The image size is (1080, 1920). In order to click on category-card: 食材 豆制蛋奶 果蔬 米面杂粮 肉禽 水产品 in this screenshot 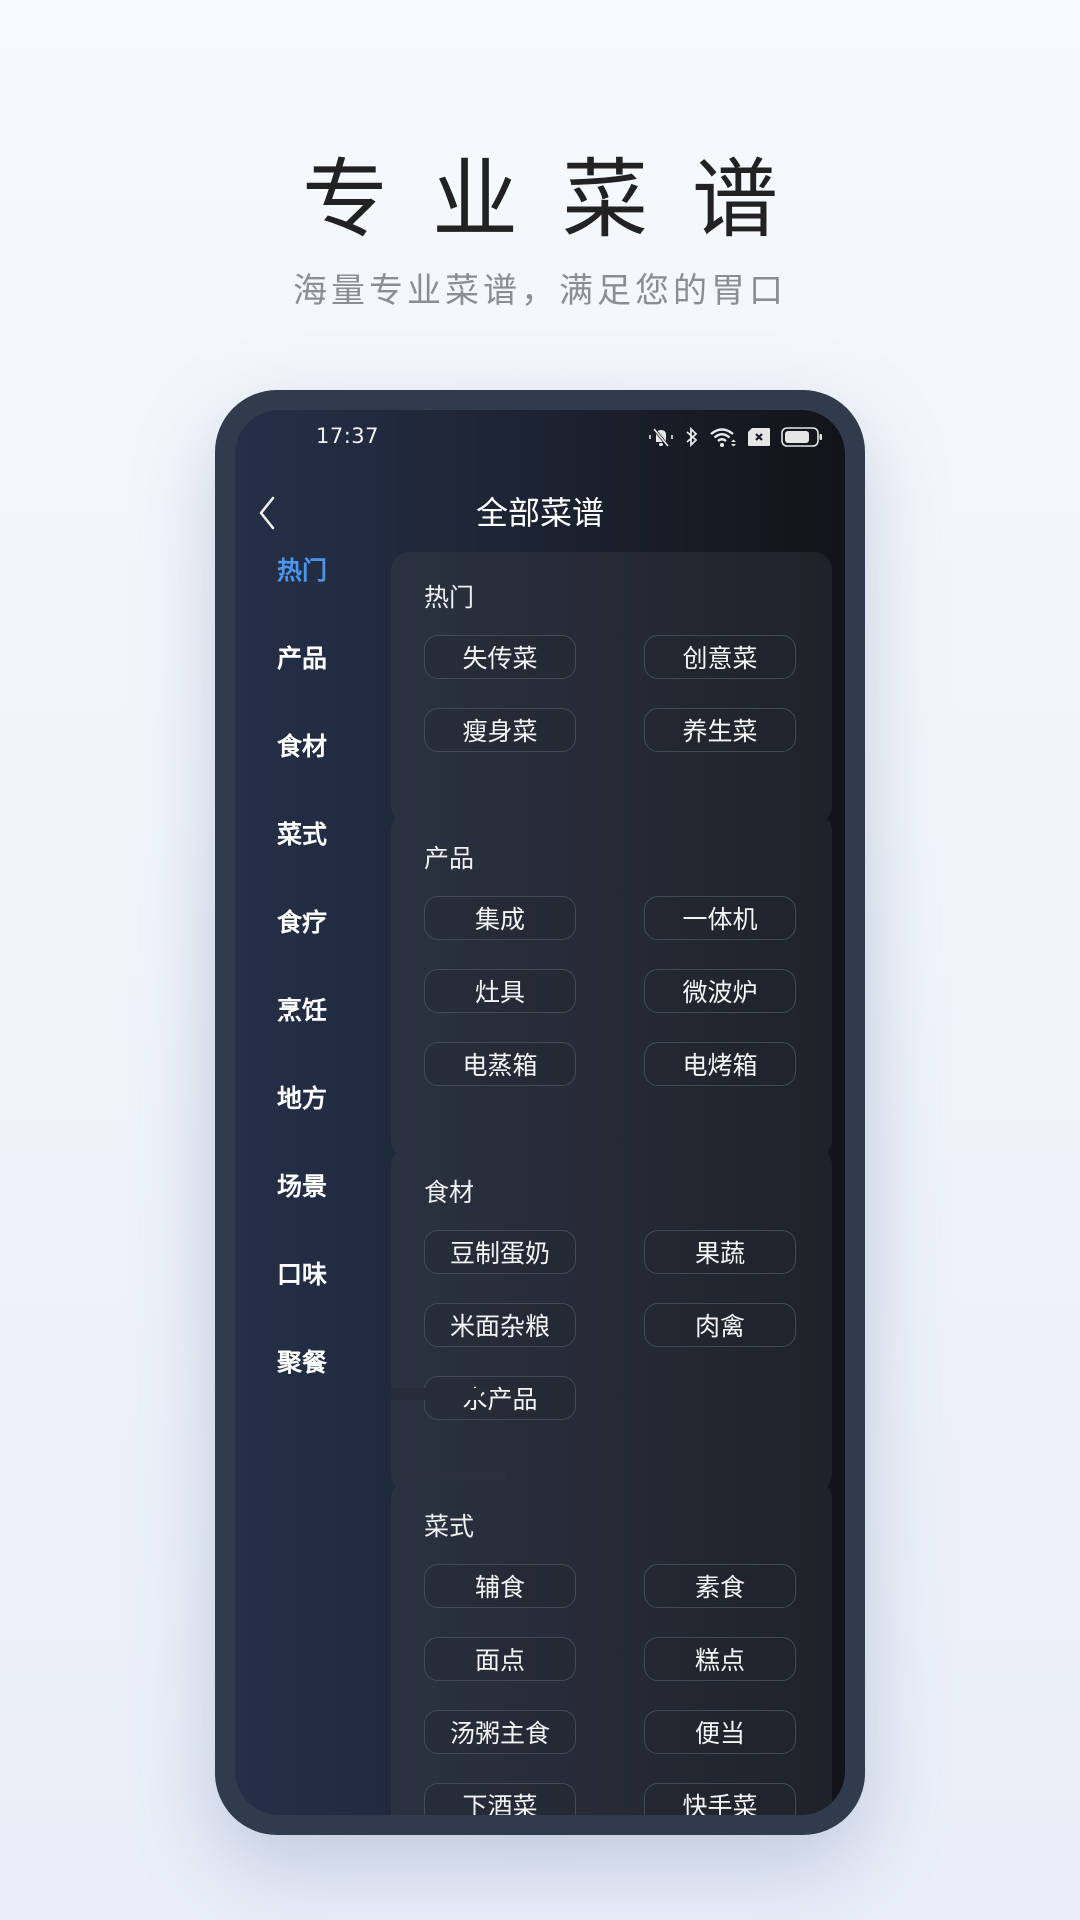, I will do `click(611, 1319)`.